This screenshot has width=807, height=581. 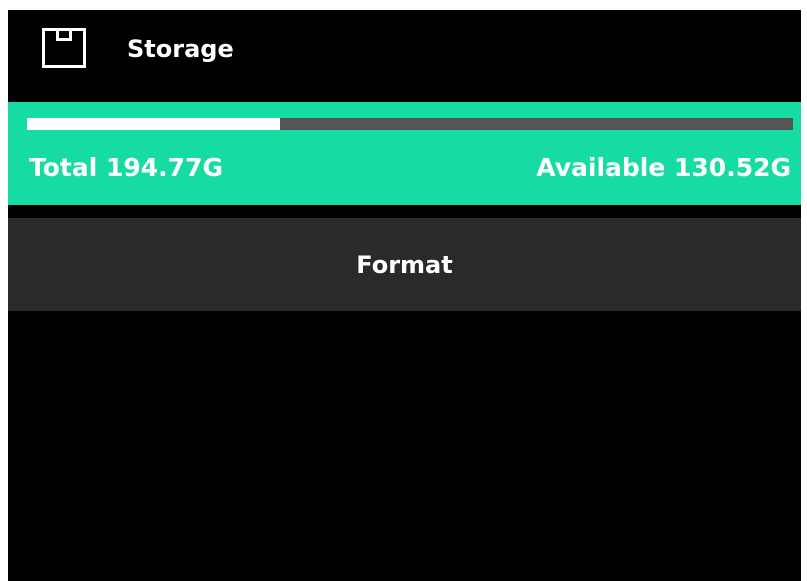 What do you see at coordinates (64, 34) in the screenshot?
I see `floppy-disk-shutter` at bounding box center [64, 34].